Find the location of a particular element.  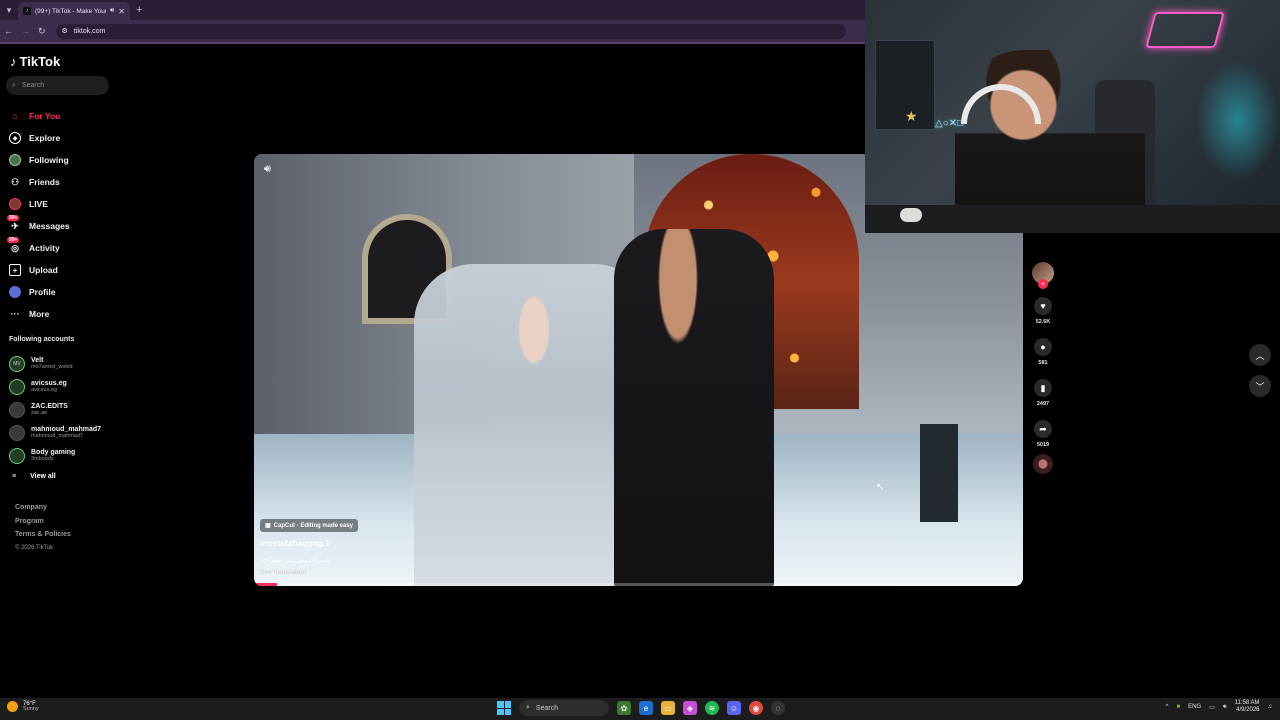

weather-widget: 76°F Sunny is located at coordinates (23, 707).